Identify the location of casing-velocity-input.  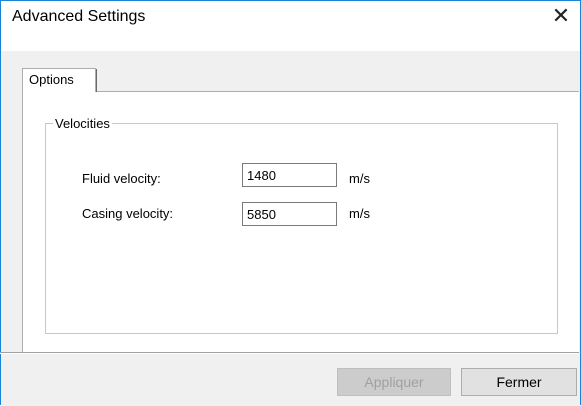
(289, 214).